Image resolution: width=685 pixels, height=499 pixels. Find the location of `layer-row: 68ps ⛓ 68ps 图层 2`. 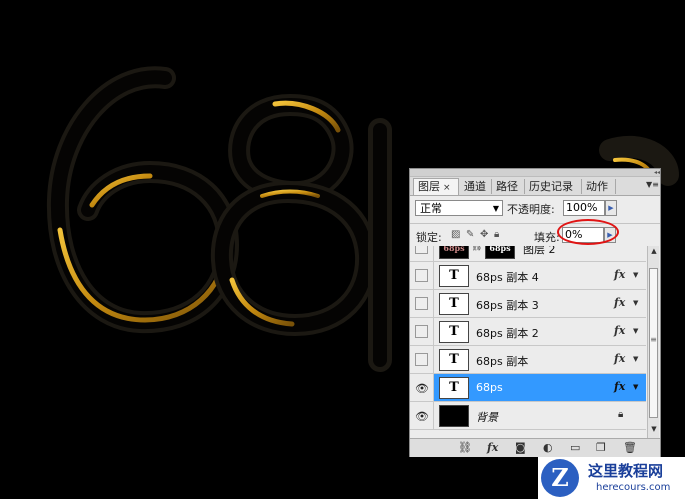

layer-row: 68ps ⛓ 68ps 图层 2 is located at coordinates (528, 254).